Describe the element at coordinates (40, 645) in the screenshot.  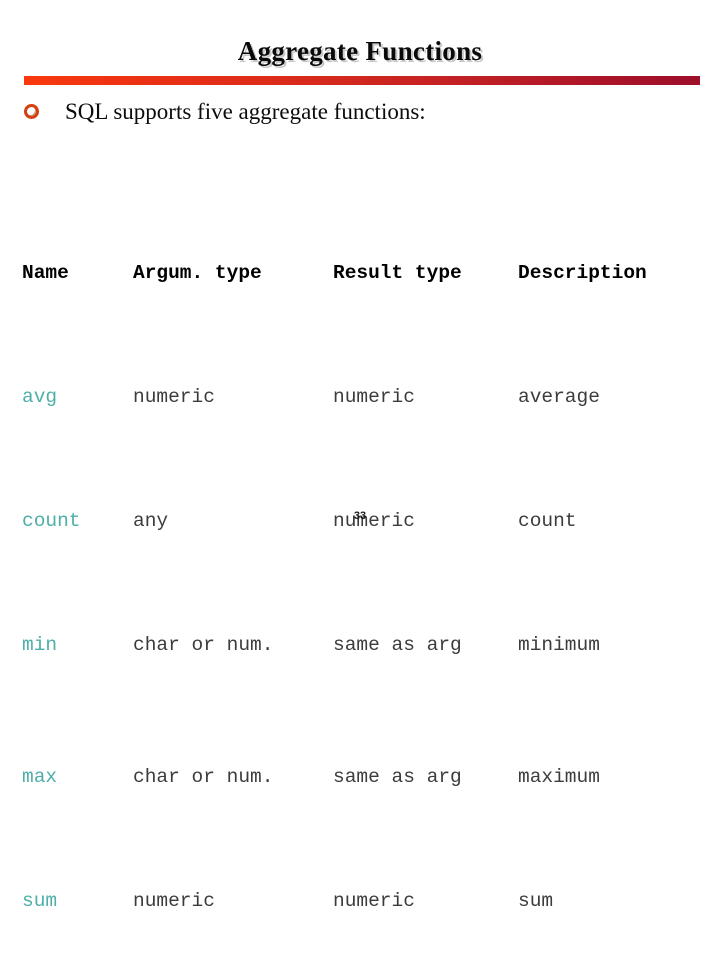
I see `cell-function-name: min` at that location.